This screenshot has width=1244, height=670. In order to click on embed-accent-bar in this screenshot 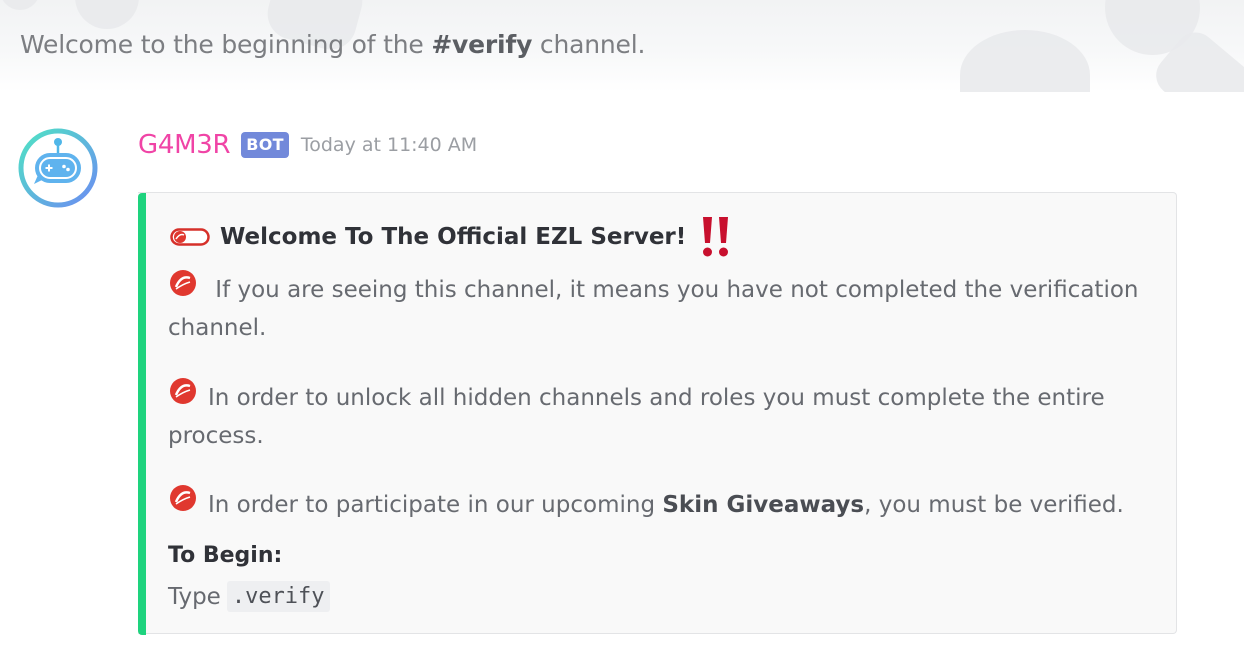, I will do `click(142, 414)`.